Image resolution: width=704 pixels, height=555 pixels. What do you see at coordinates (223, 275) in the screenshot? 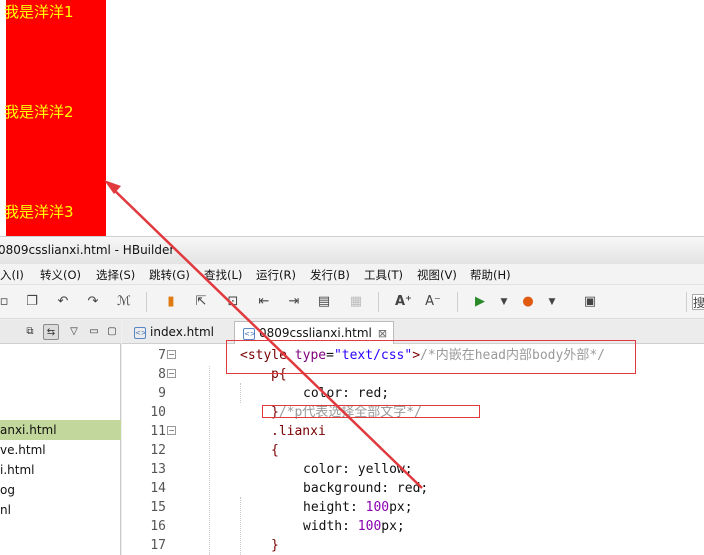
I see `menu-find: 查找(L)` at bounding box center [223, 275].